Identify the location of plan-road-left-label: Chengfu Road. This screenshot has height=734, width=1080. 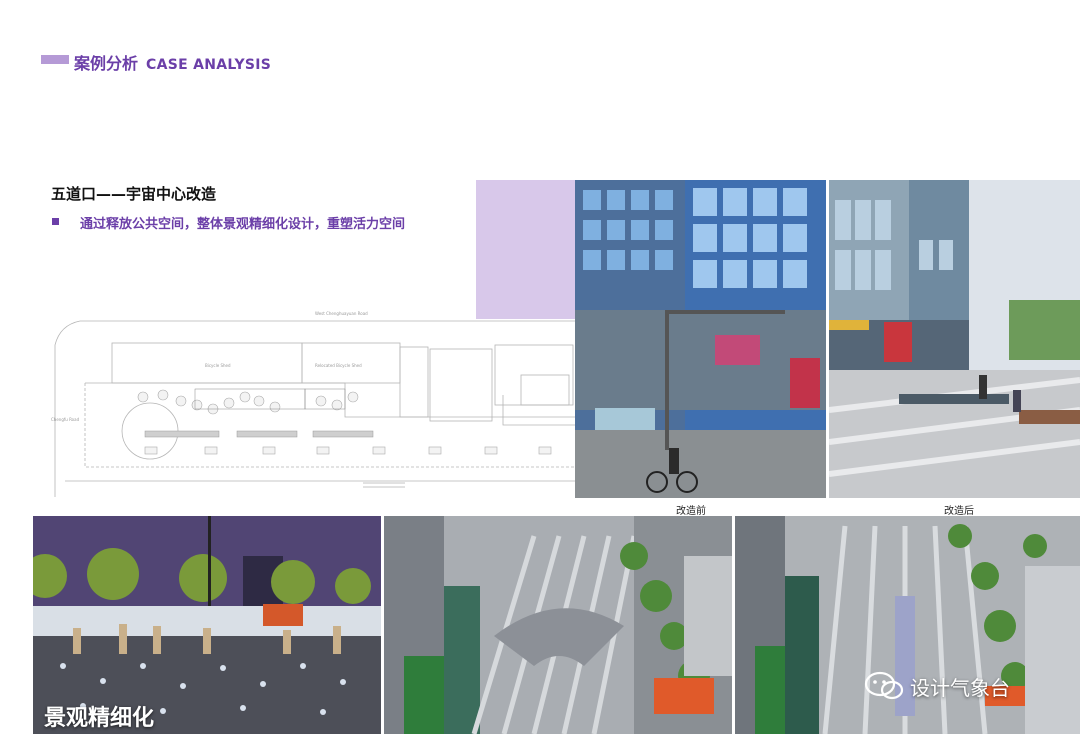
(65, 419).